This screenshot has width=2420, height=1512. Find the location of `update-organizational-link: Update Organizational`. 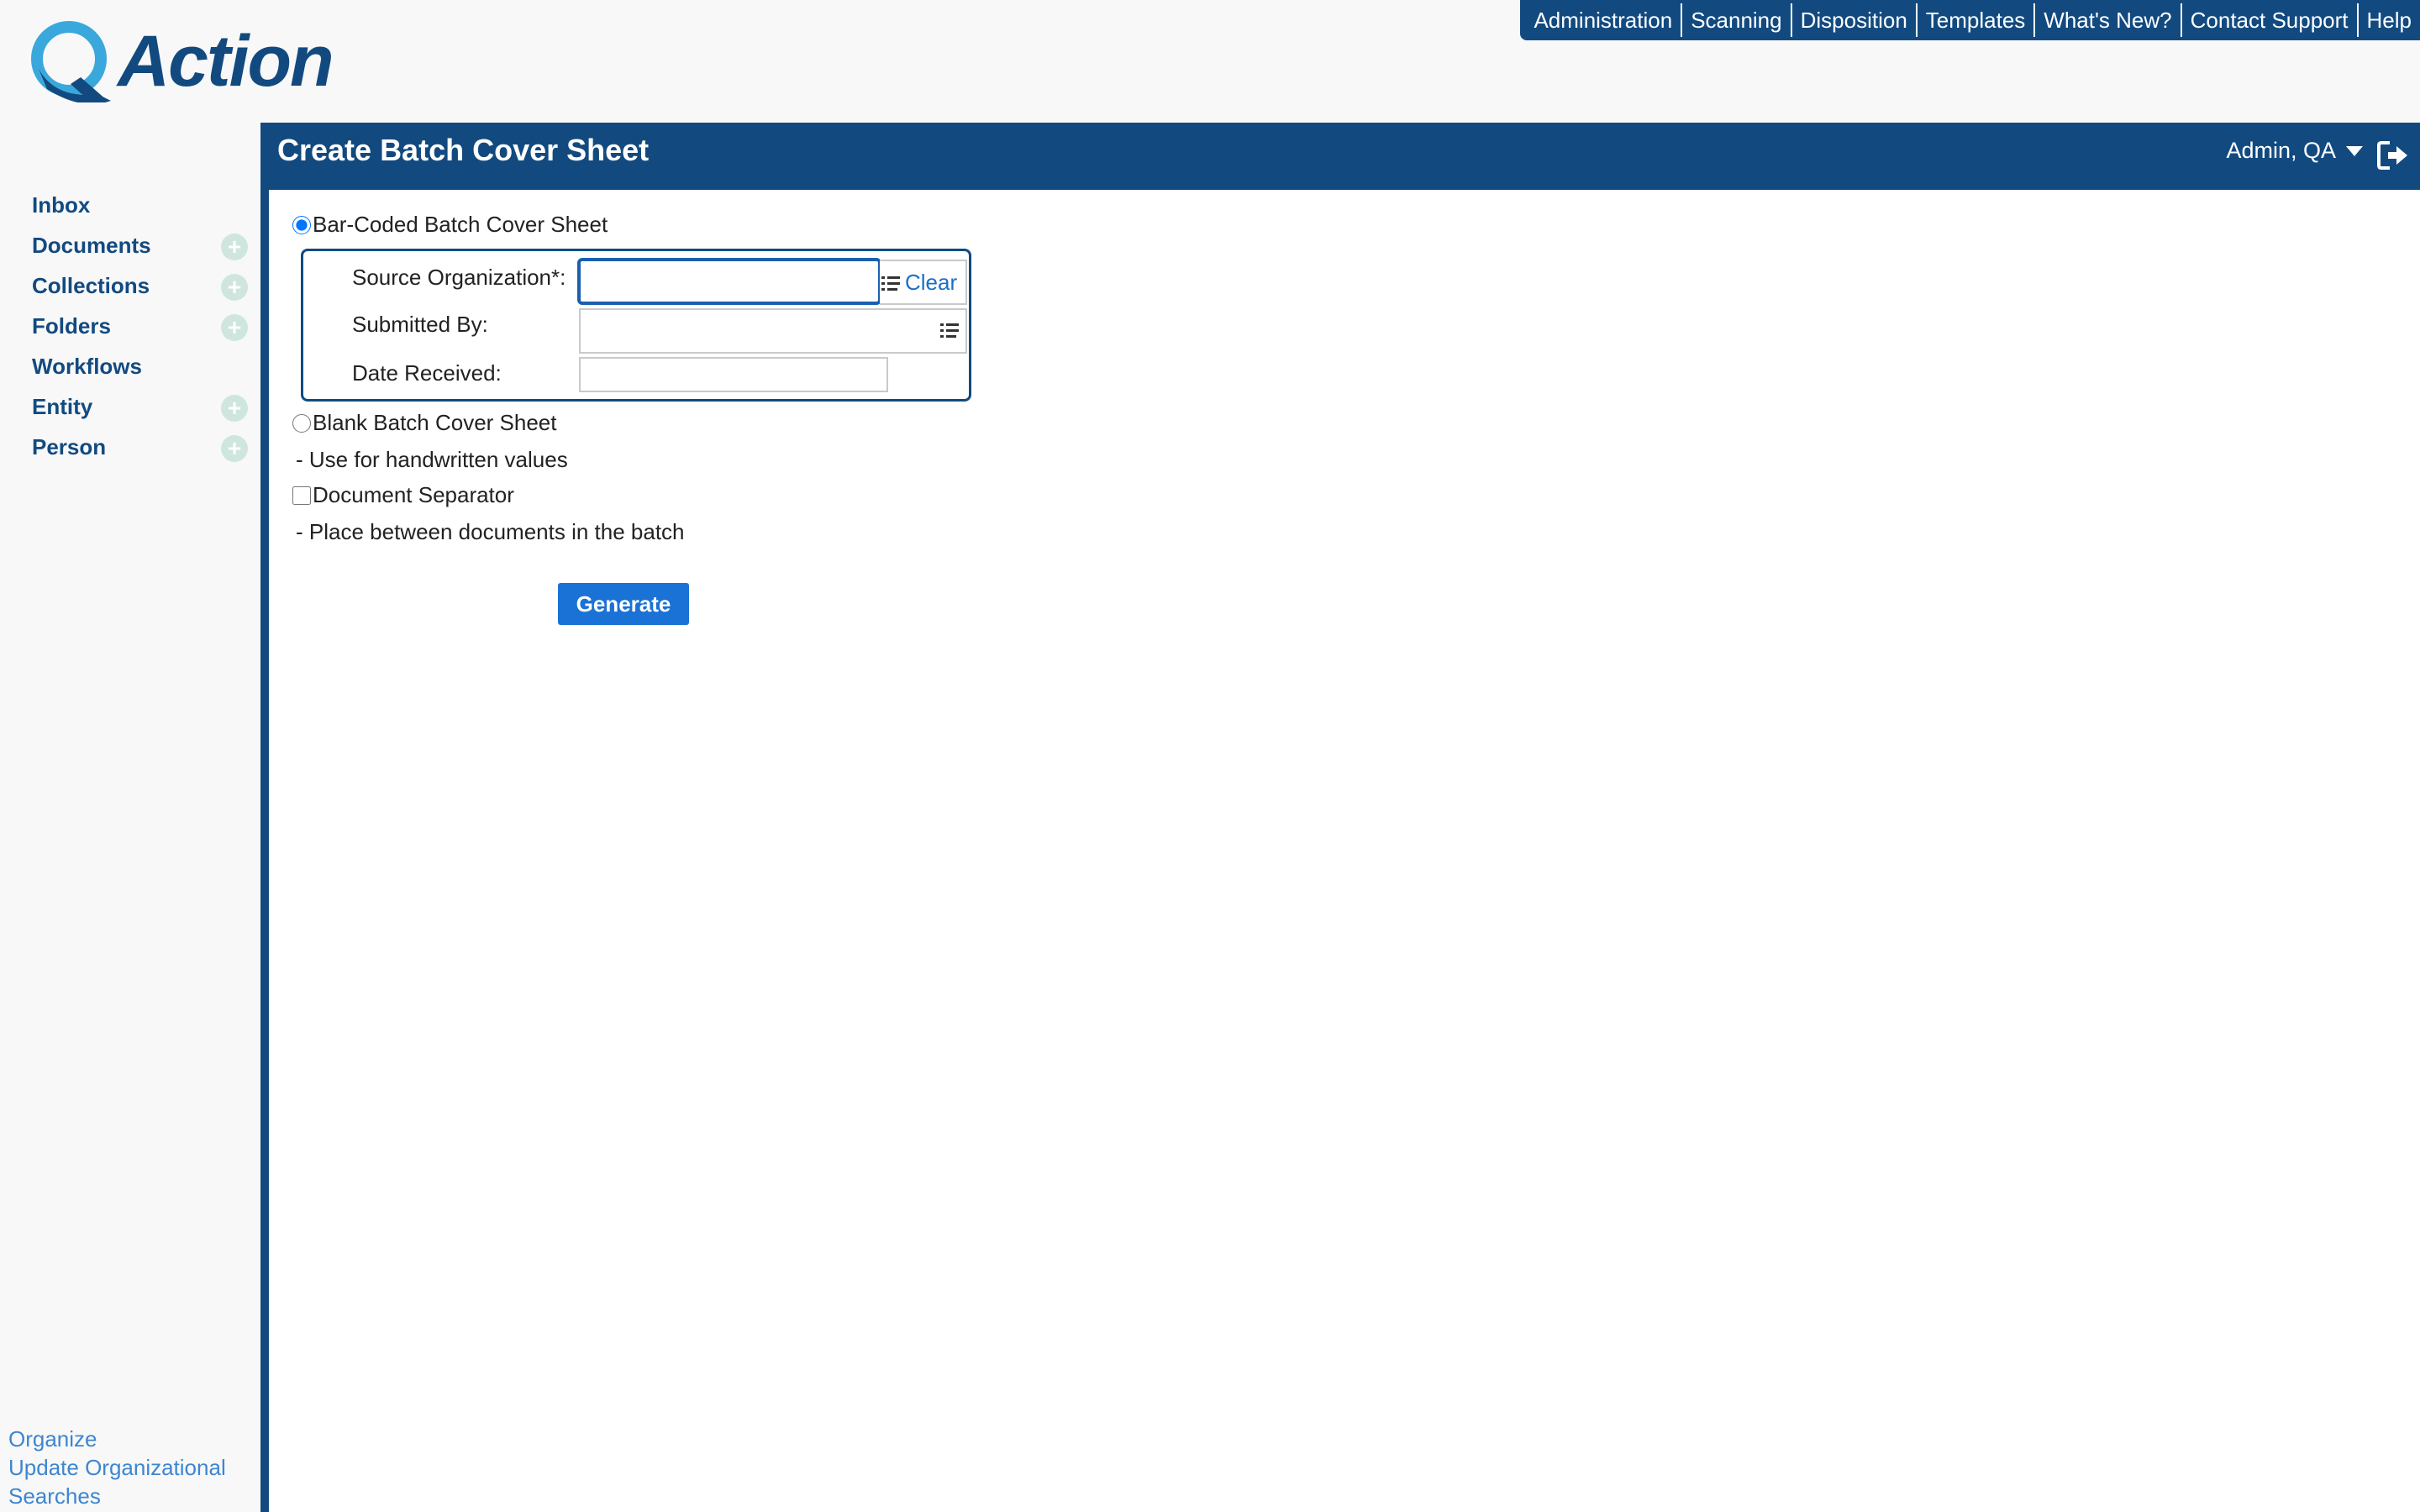

update-organizational-link: Update Organizational is located at coordinates (134, 1467).